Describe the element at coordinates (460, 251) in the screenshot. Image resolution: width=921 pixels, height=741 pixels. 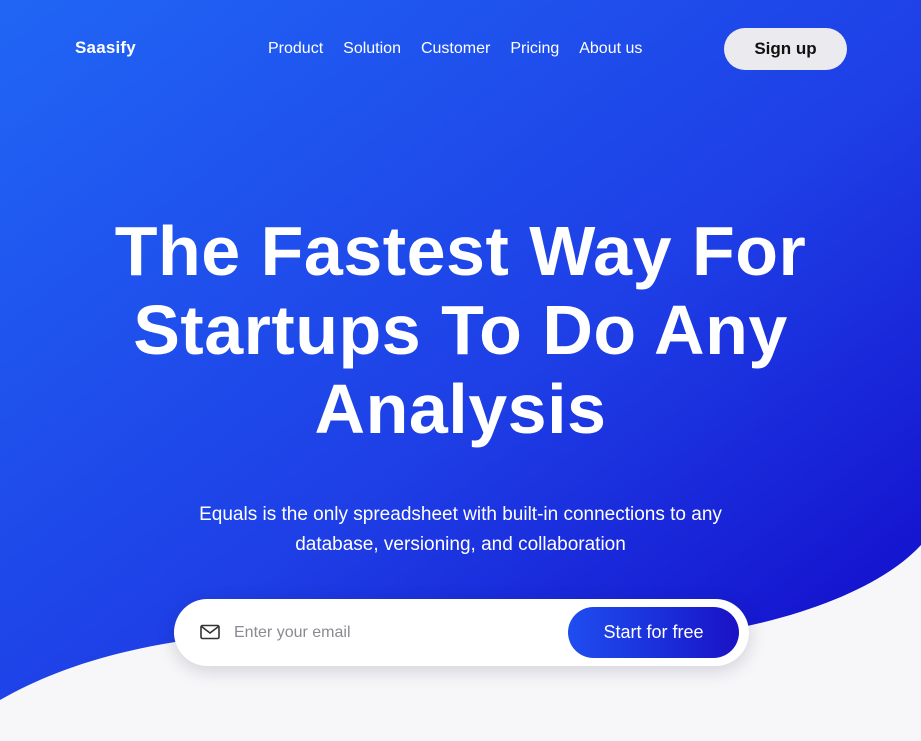
I see `headline-line-1: The Fastest Way For` at that location.